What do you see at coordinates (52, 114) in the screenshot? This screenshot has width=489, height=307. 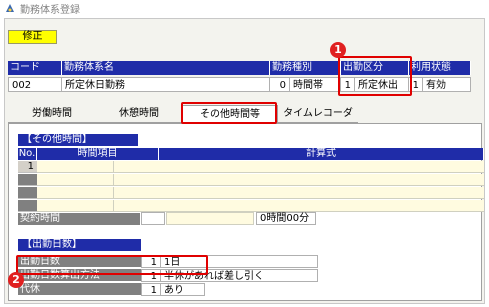 I see `tab-working-time: 労働時間` at bounding box center [52, 114].